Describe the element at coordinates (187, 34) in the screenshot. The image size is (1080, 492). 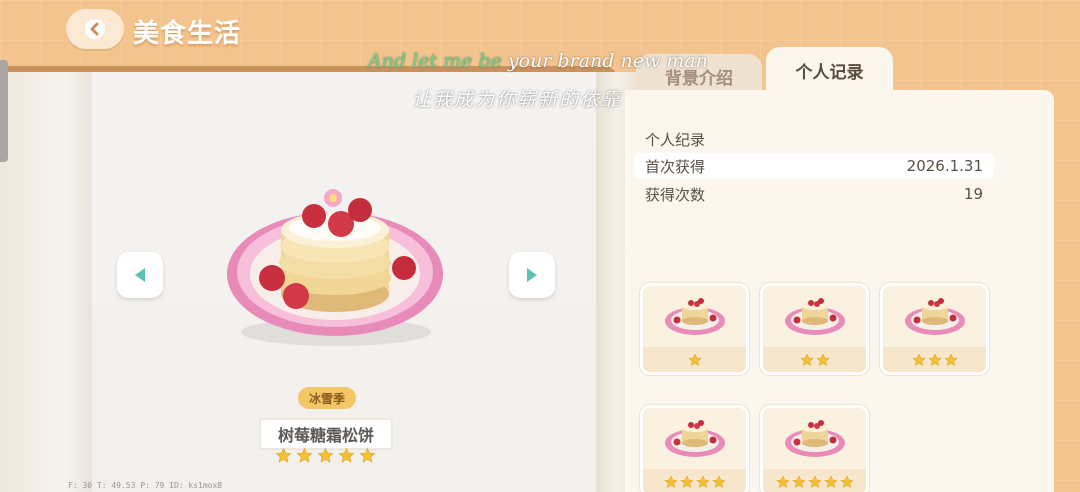
I see `page-title: 美食生活` at that location.